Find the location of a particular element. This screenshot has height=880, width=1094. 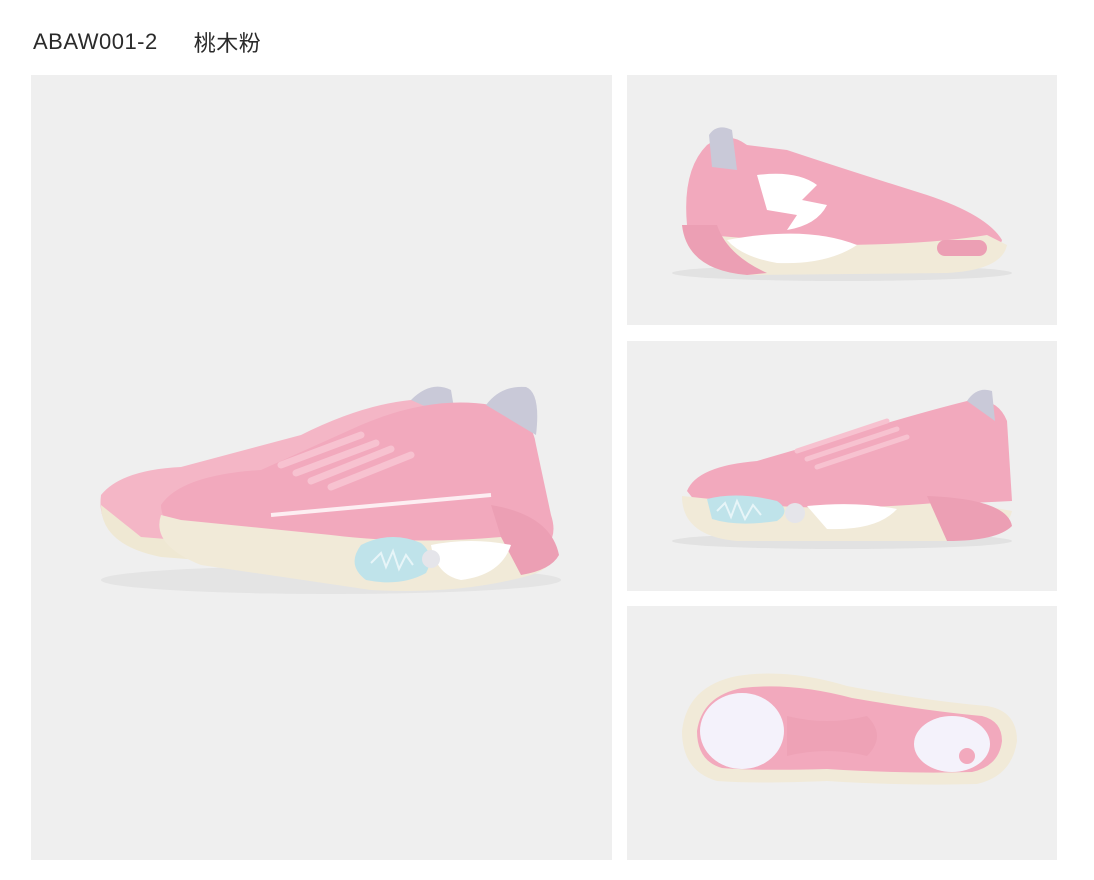

lateral-shoe-illustration is located at coordinates (842, 204).